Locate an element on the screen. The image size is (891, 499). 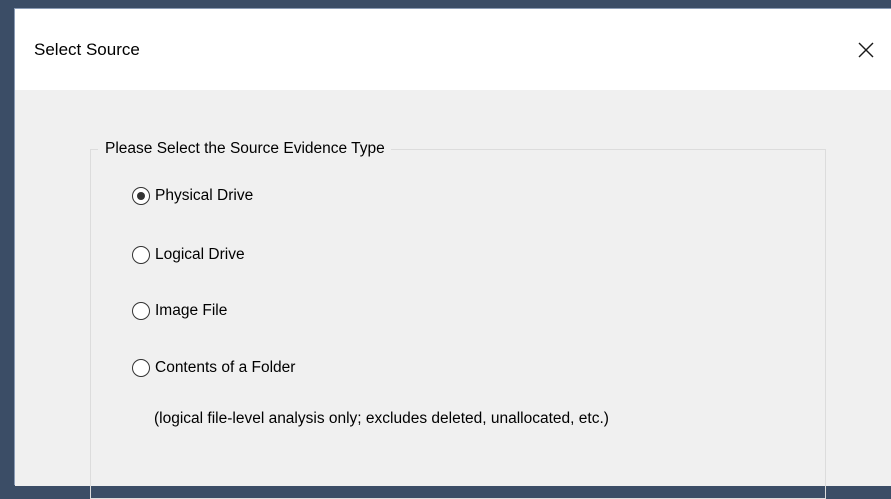
close-icon is located at coordinates (866, 50).